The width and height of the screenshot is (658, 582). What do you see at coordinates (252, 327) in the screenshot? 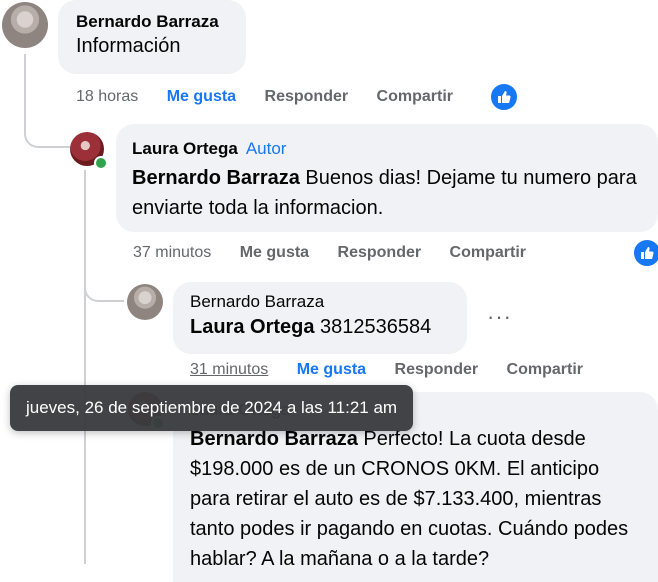
I see `mention-link: Laura Ortega` at bounding box center [252, 327].